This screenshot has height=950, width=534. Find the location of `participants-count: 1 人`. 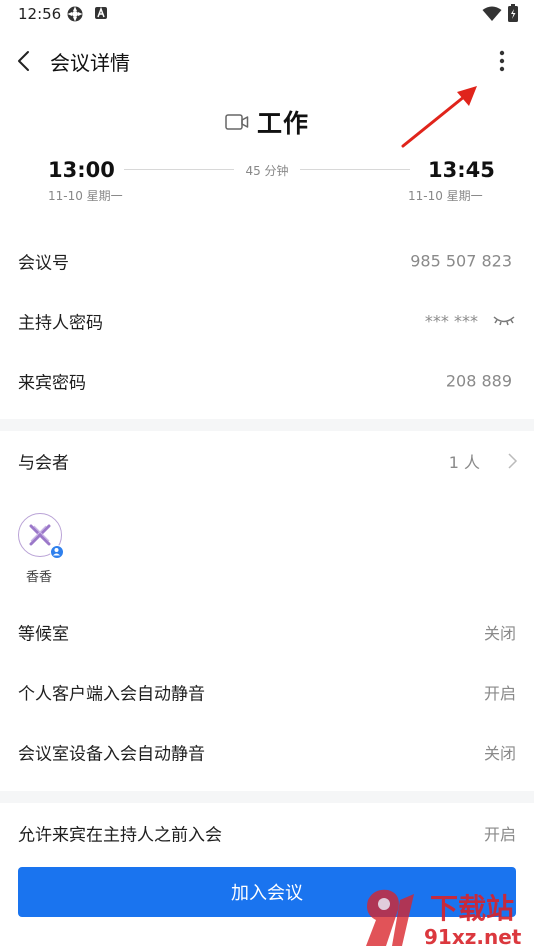

participants-count: 1 人 is located at coordinates (464, 462).